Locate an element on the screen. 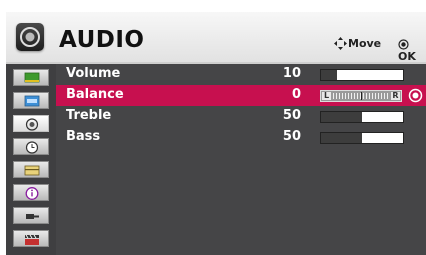  volume-slider-fill is located at coordinates (329, 75).